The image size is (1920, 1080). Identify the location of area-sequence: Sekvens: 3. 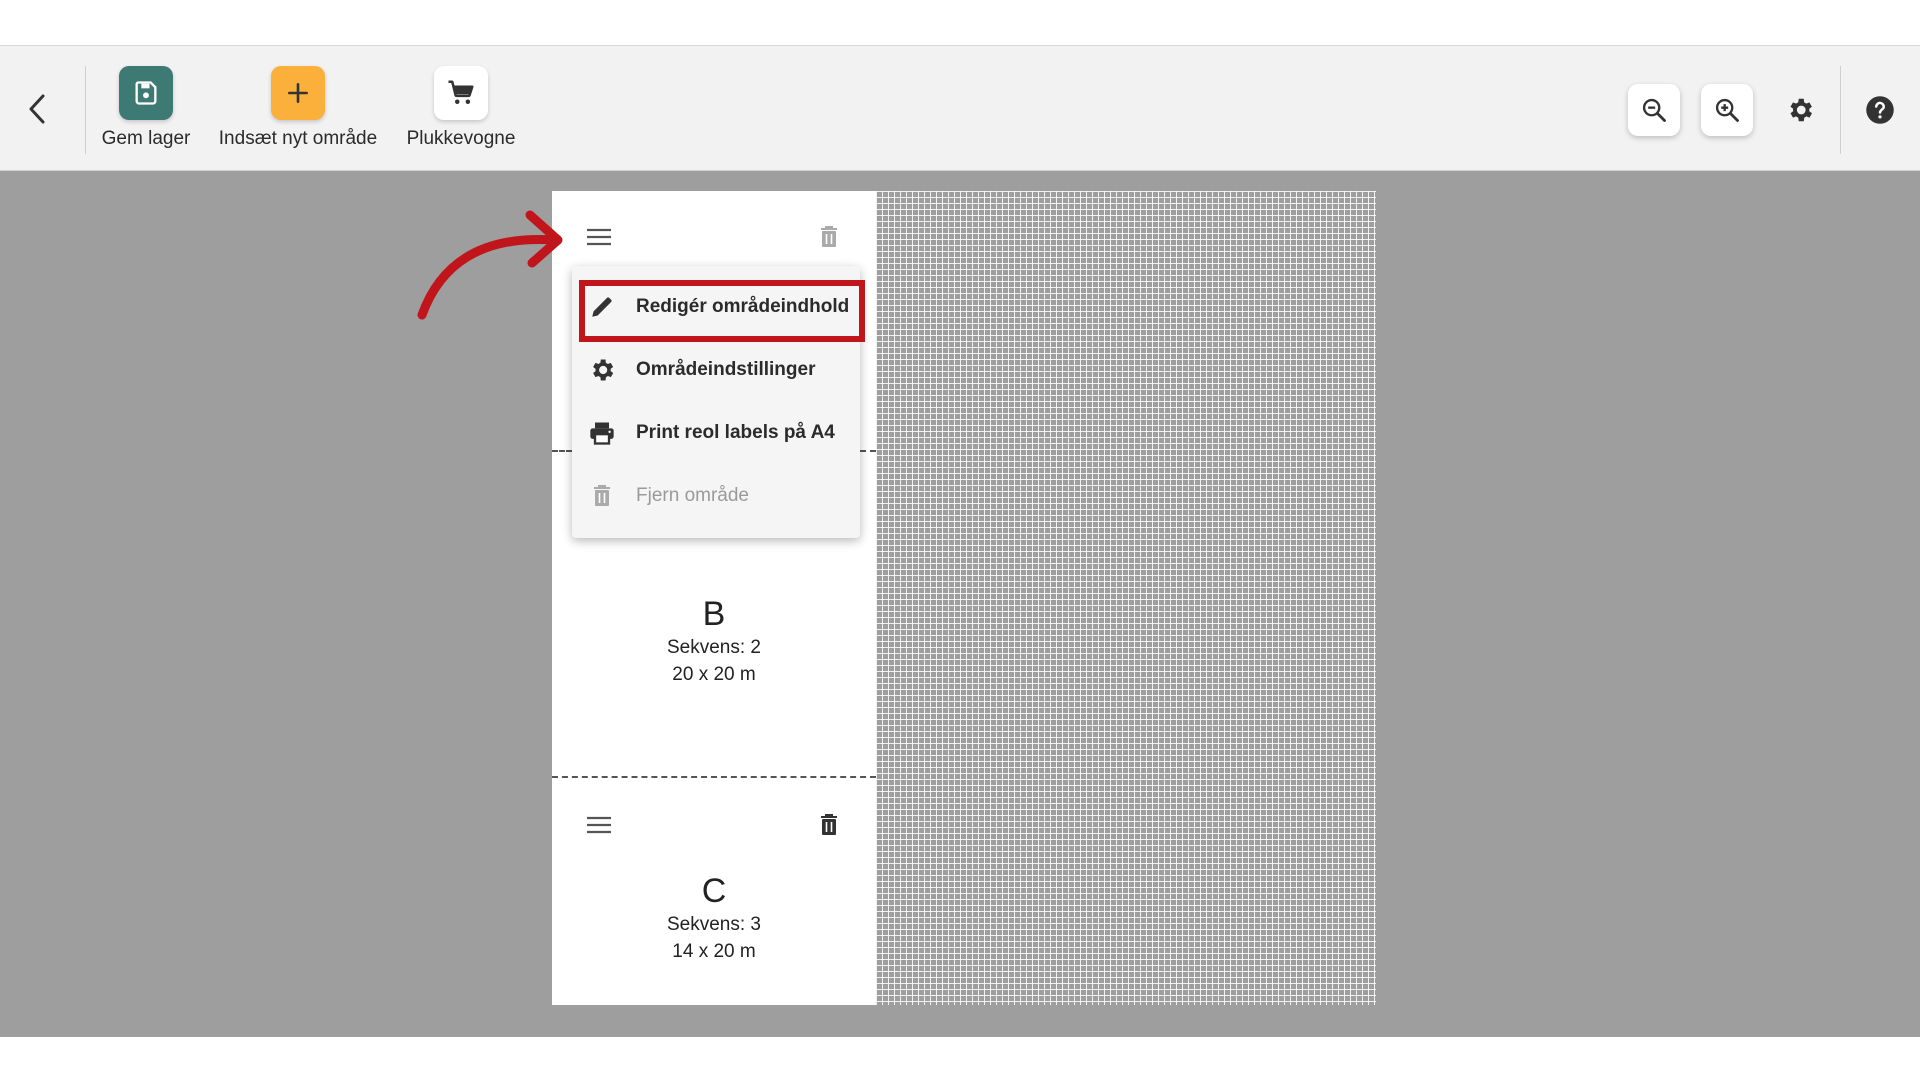
(714, 924).